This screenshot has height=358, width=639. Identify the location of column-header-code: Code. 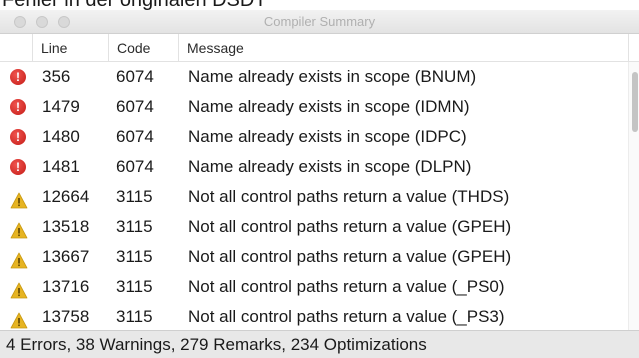
(143, 48).